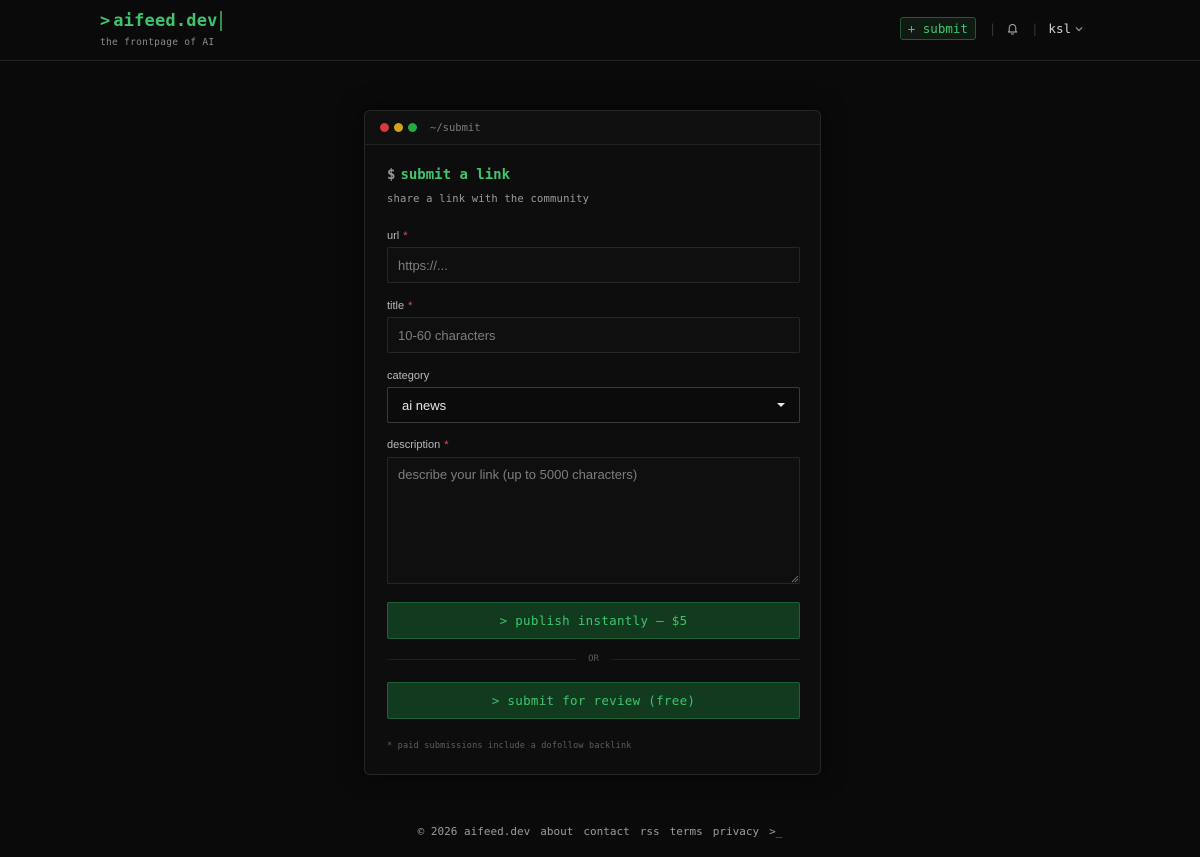 The height and width of the screenshot is (857, 1200). I want to click on copyright: © 2026 aifeed.dev, so click(474, 831).